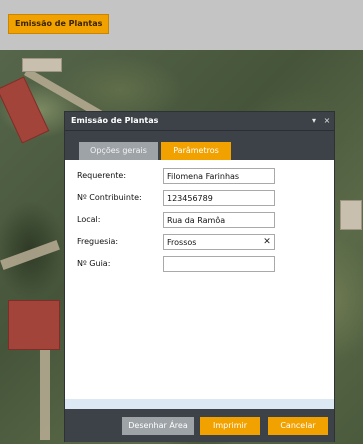 This screenshot has height=444, width=363. I want to click on guia-label: Nº Guia:, so click(94, 263).